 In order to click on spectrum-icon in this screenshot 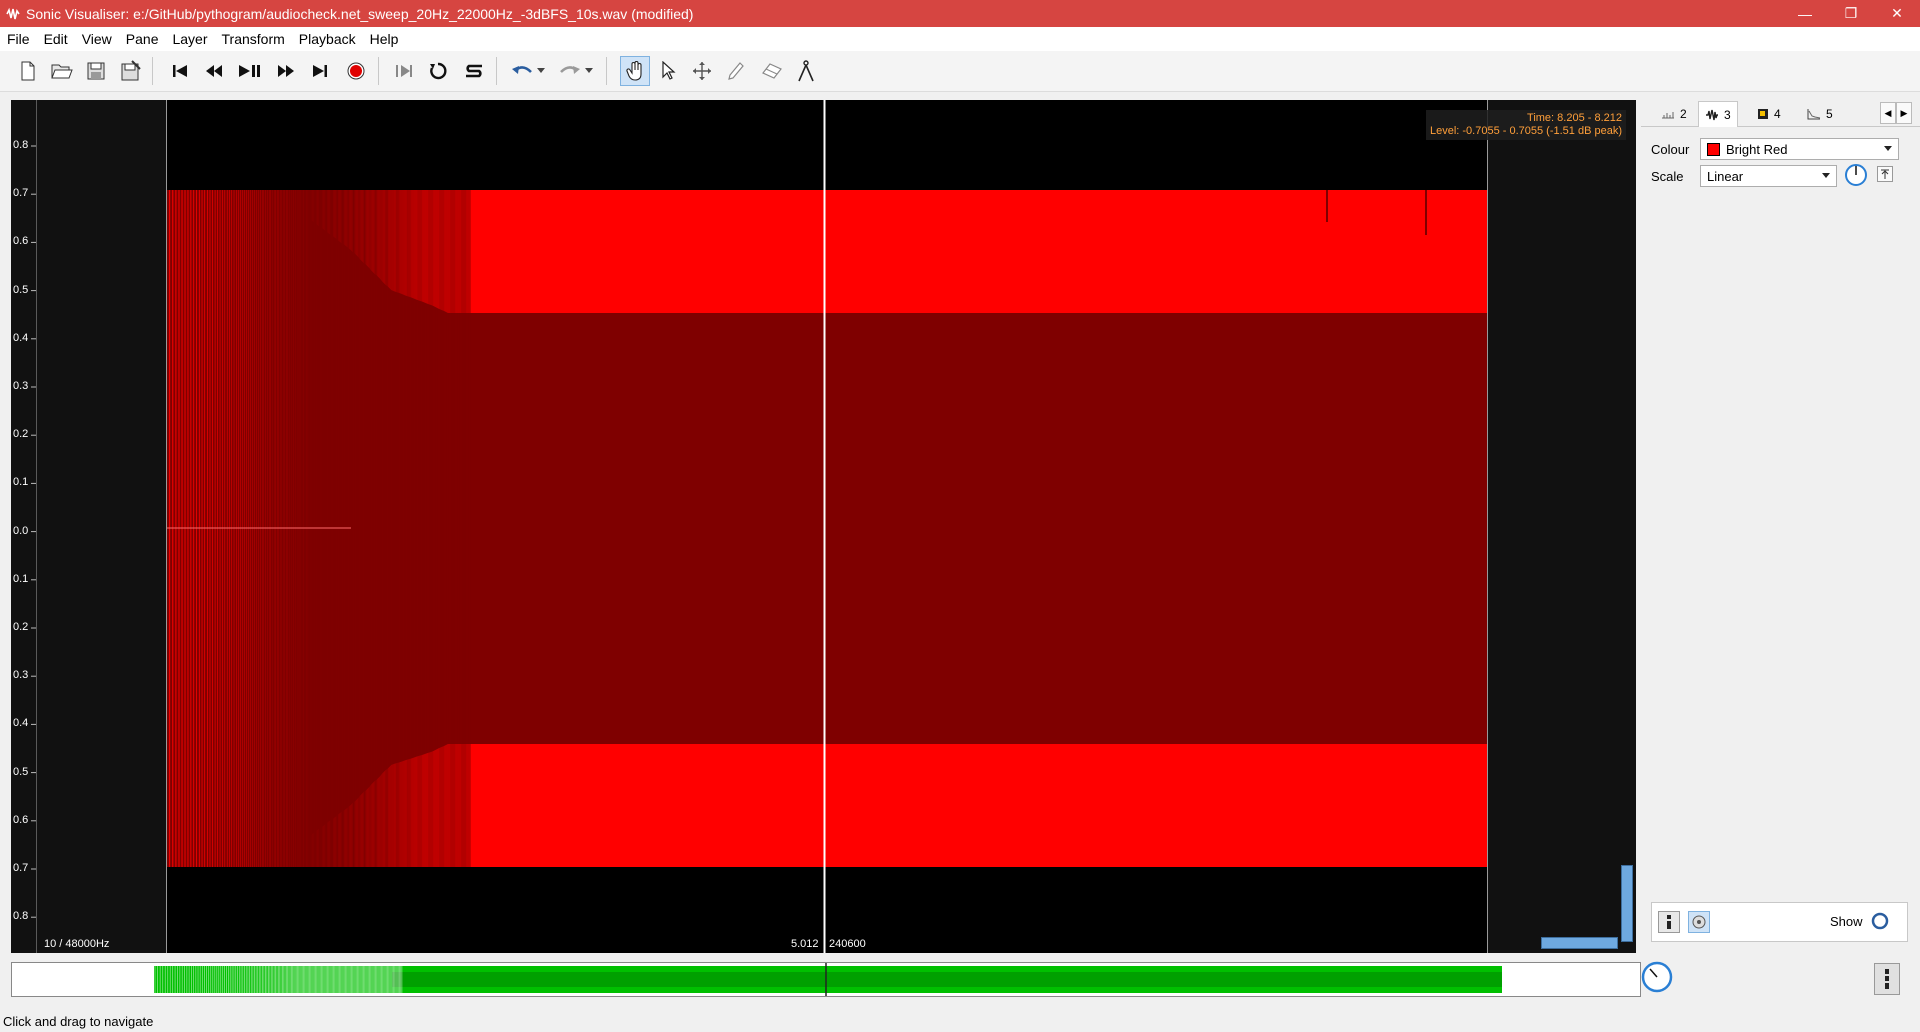, I will do `click(1814, 113)`.